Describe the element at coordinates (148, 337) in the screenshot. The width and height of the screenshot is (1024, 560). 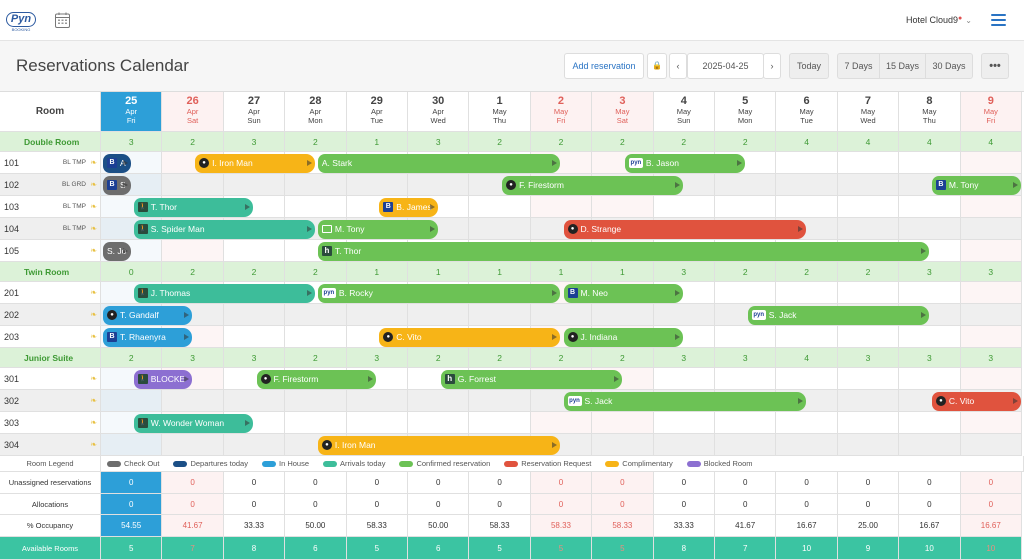
I see `reservation-bar: B T. Rhaenyra` at that location.